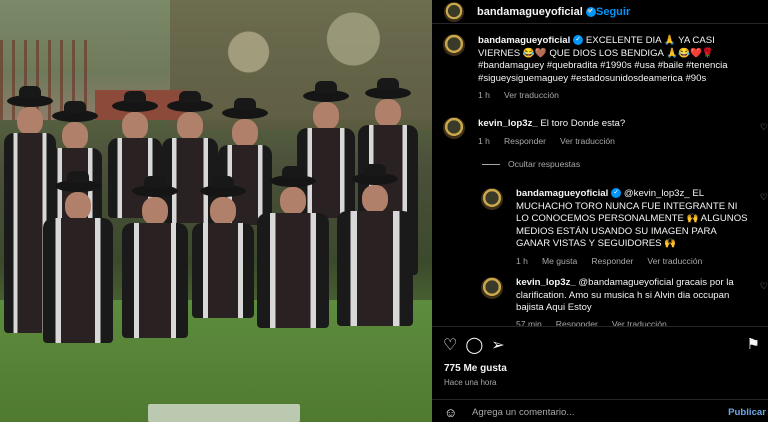 Image resolution: width=768 pixels, height=422 pixels. Describe the element at coordinates (753, 344) in the screenshot. I see `bookmark-icon: ⚑` at that location.